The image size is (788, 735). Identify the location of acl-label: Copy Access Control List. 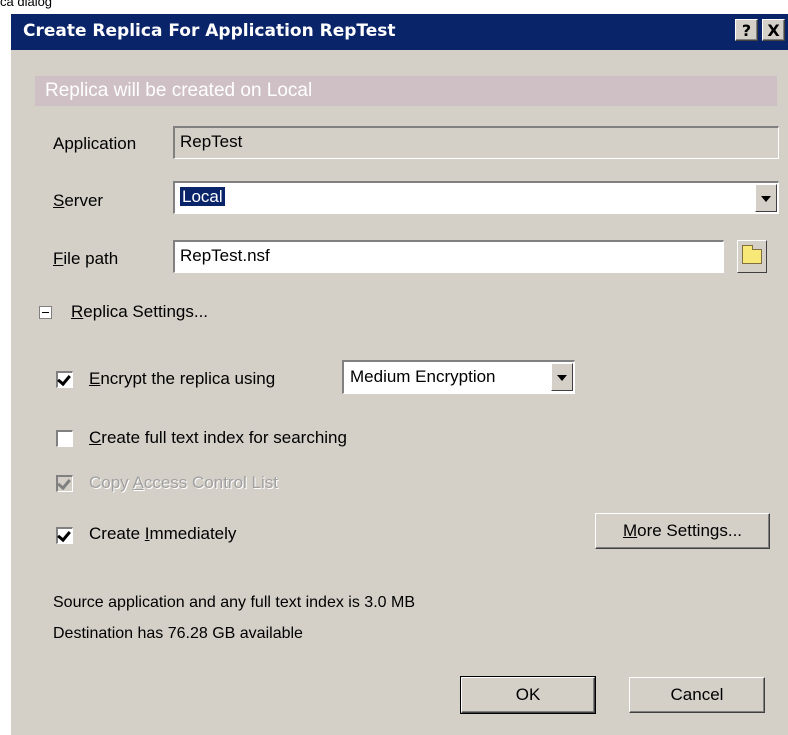
(183, 483).